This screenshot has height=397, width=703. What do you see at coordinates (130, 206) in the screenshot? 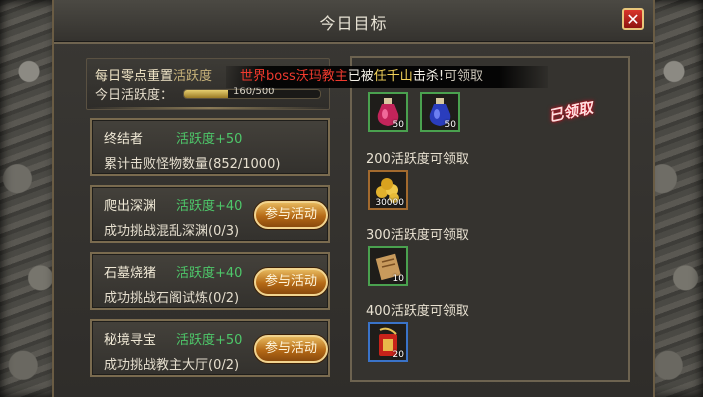
I see `task-name: 爬出深渊` at bounding box center [130, 206].